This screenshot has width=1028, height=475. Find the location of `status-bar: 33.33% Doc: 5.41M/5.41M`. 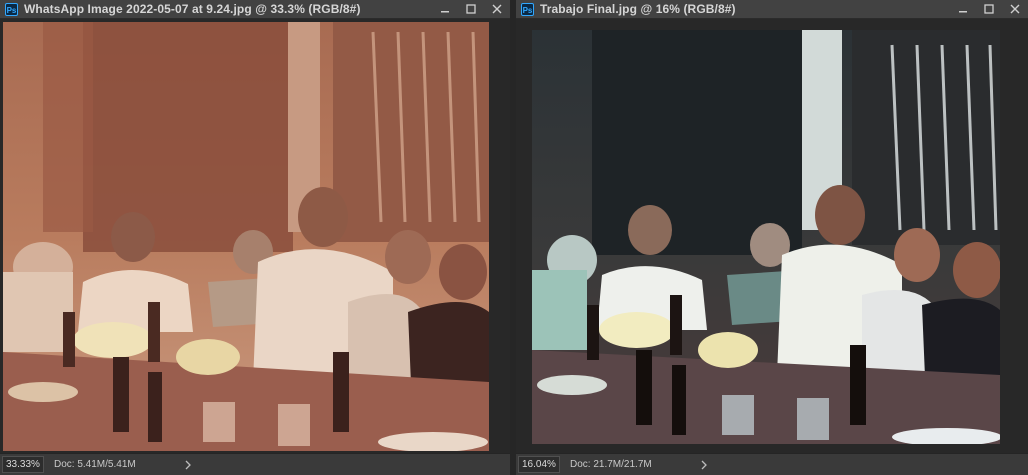

status-bar: 33.33% Doc: 5.41M/5.41M is located at coordinates (255, 464).